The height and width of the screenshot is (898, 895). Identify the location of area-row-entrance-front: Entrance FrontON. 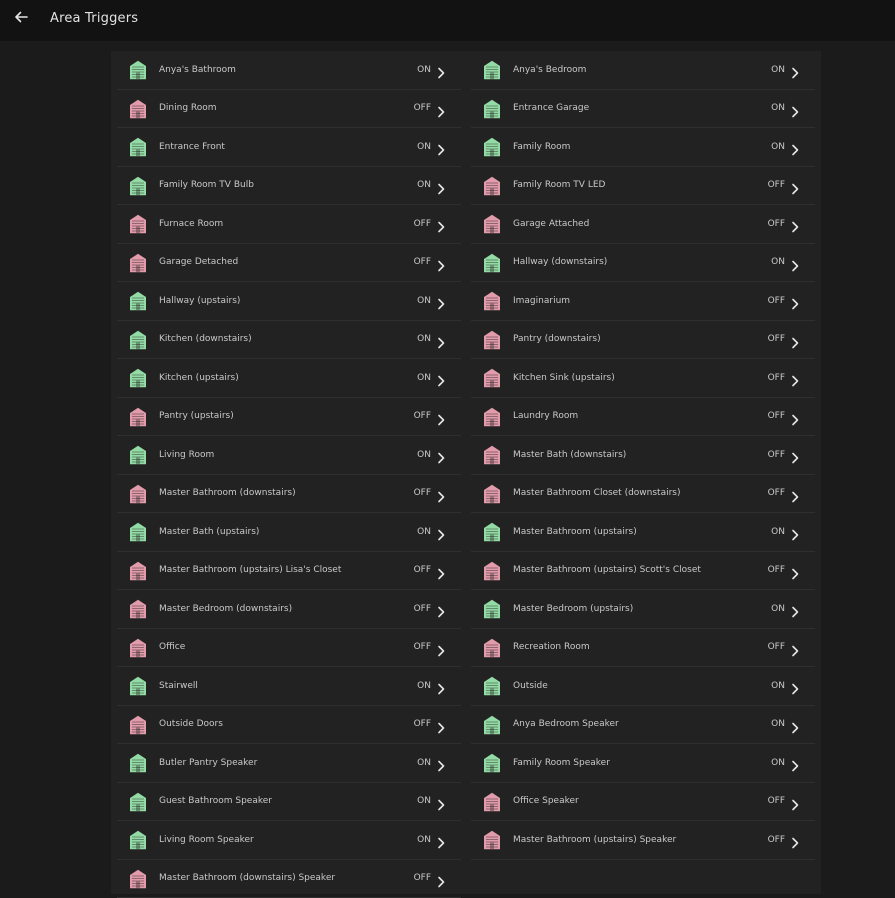
(289, 147).